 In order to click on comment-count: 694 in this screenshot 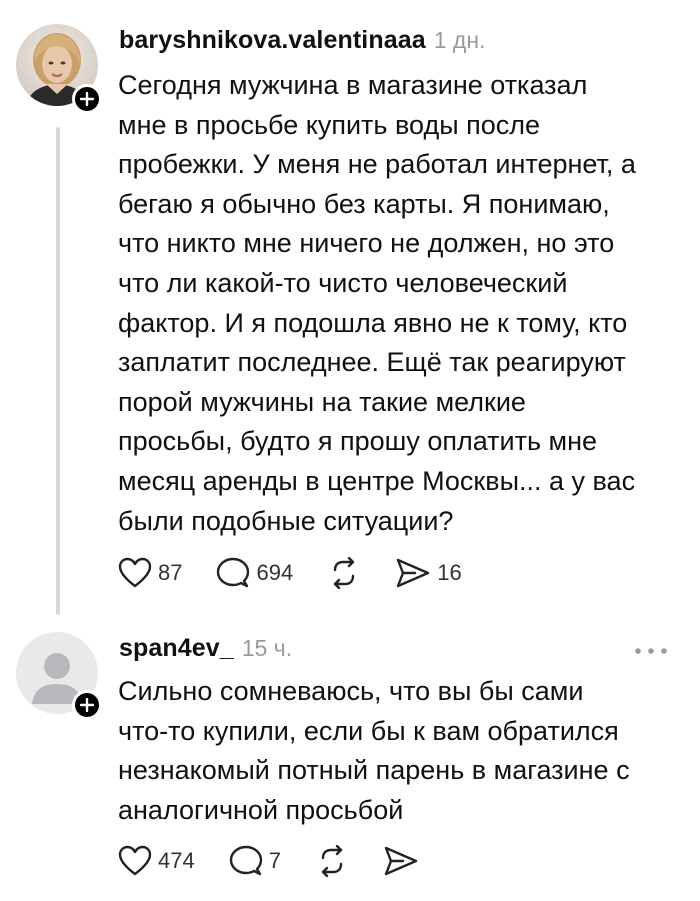, I will do `click(275, 572)`.